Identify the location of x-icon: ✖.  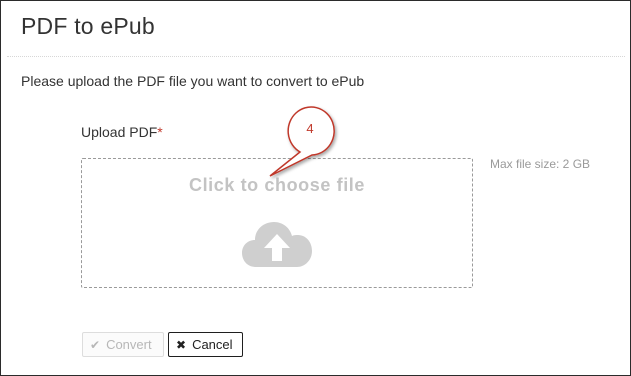
(181, 344).